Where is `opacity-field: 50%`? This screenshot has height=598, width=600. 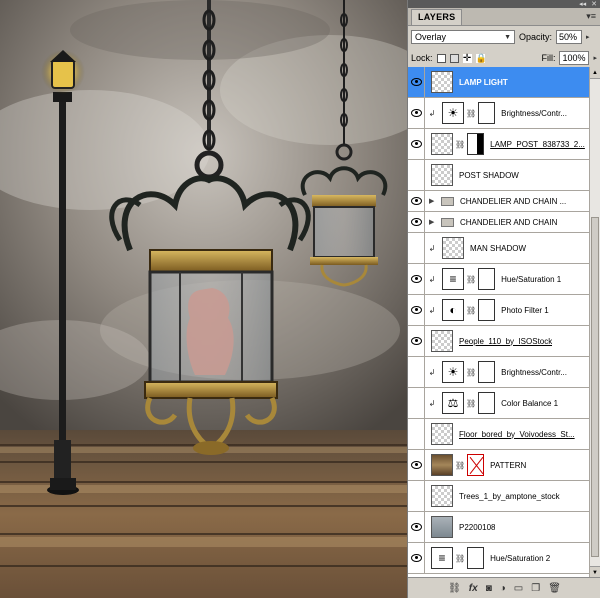
opacity-field: 50% is located at coordinates (569, 37).